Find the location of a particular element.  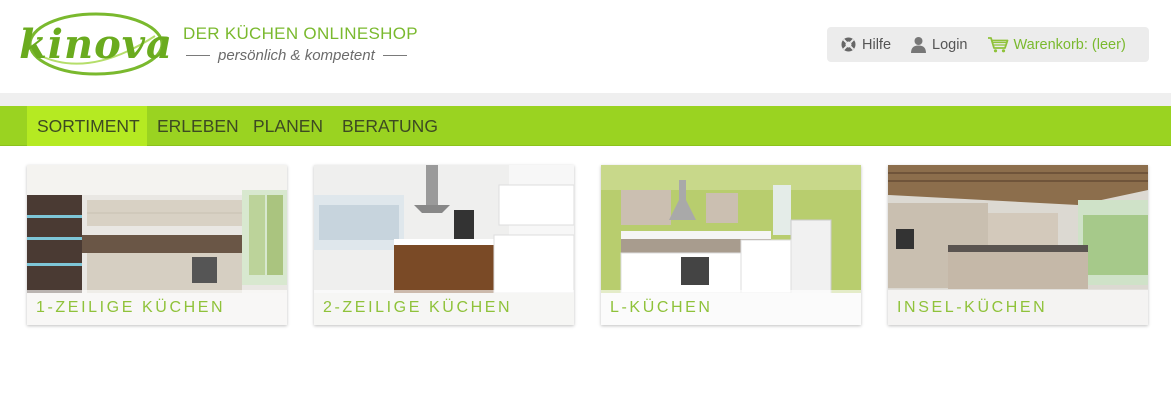

nav-item-beratung: BERATUNG is located at coordinates (390, 126).